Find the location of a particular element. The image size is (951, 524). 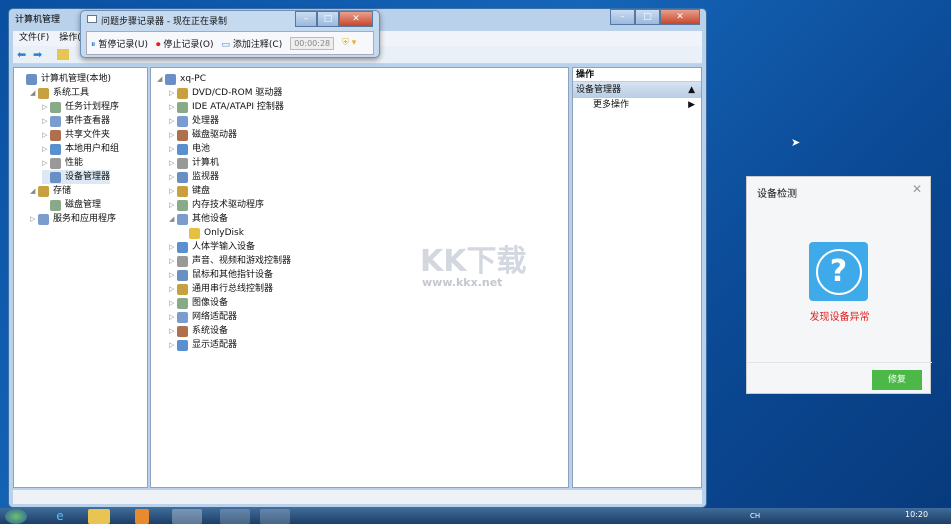

language-indicator: CH is located at coordinates (755, 516).